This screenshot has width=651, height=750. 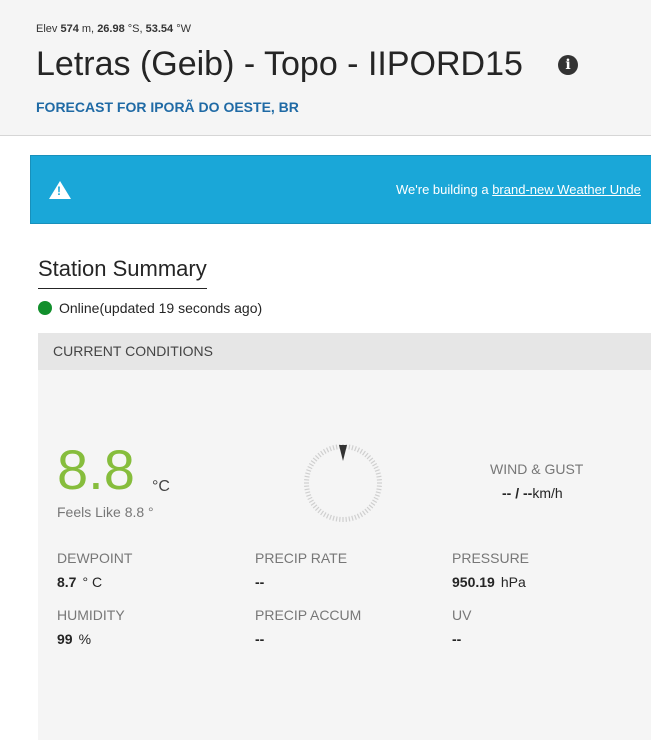 What do you see at coordinates (343, 483) in the screenshot?
I see `wind-compass-icon` at bounding box center [343, 483].